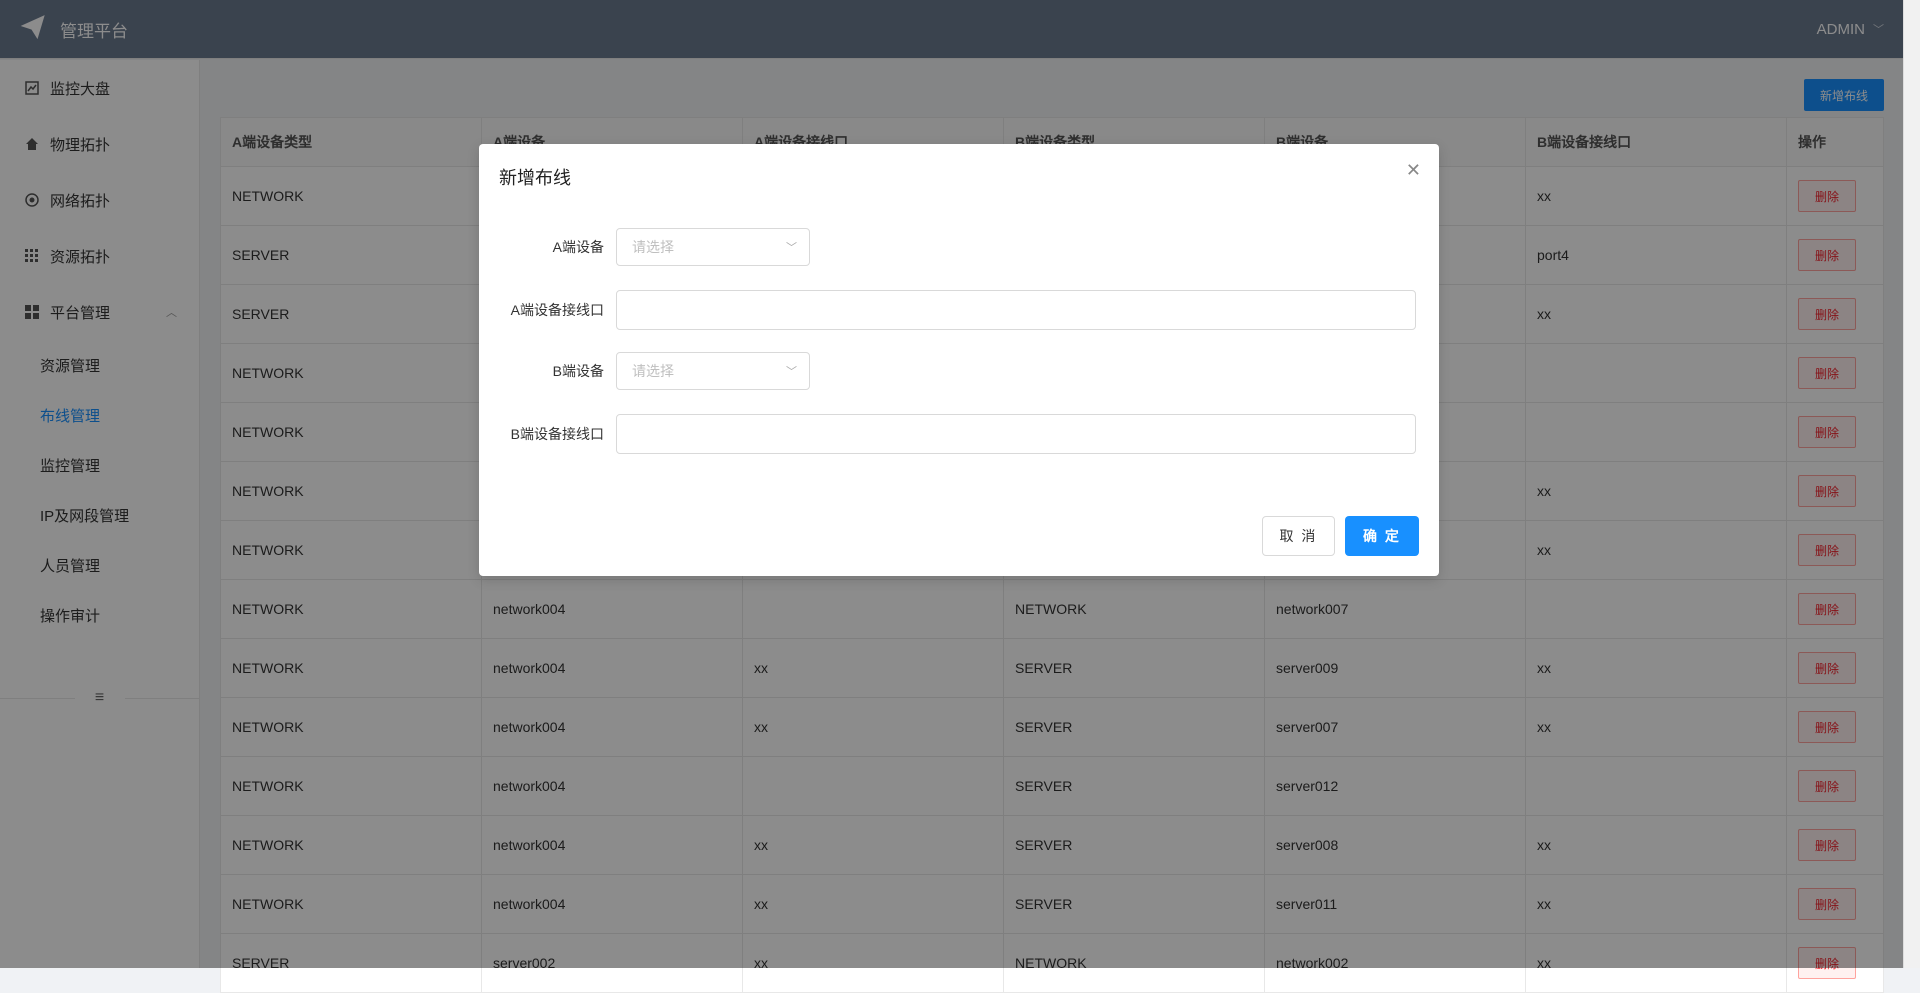 Image resolution: width=1920 pixels, height=993 pixels. Describe the element at coordinates (535, 178) in the screenshot. I see `dialog-title: 新增布线` at that location.